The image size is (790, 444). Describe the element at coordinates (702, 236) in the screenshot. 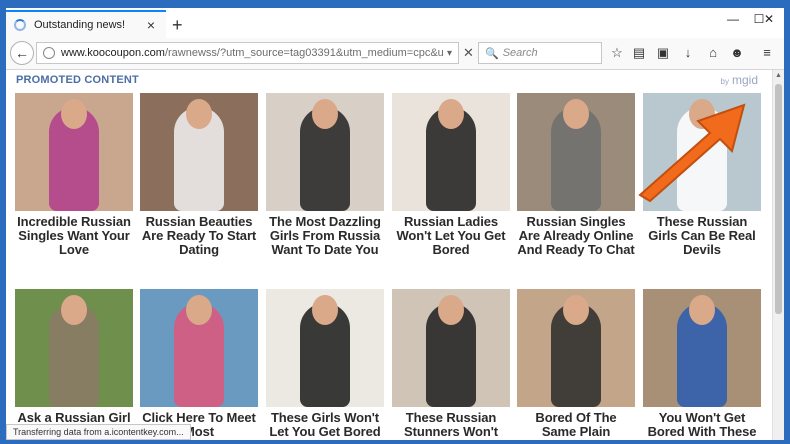

I see `ad-caption: These Russian Girls Can Be Real Devils` at that location.